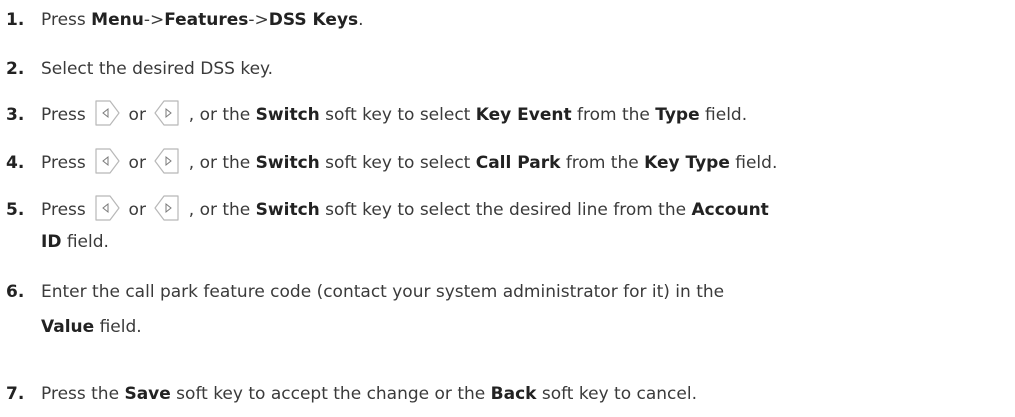 Image resolution: width=1015 pixels, height=417 pixels. What do you see at coordinates (15, 163) in the screenshot?
I see `step-number: 4.` at bounding box center [15, 163].